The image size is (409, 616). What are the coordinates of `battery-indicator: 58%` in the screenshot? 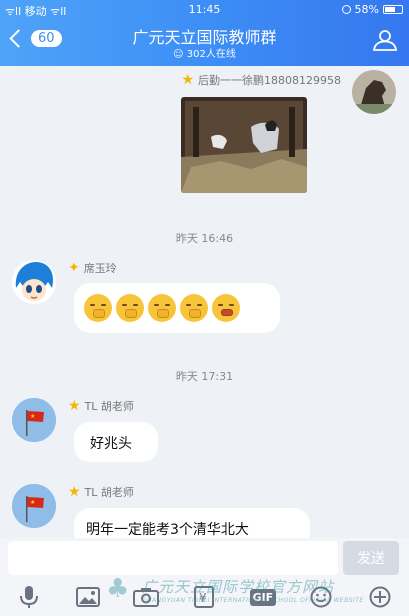 It's located at (372, 9).